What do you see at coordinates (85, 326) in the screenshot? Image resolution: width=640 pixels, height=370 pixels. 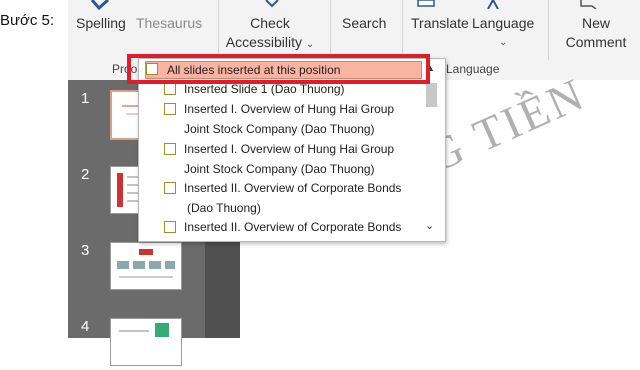 I see `slide-number: 4` at bounding box center [85, 326].